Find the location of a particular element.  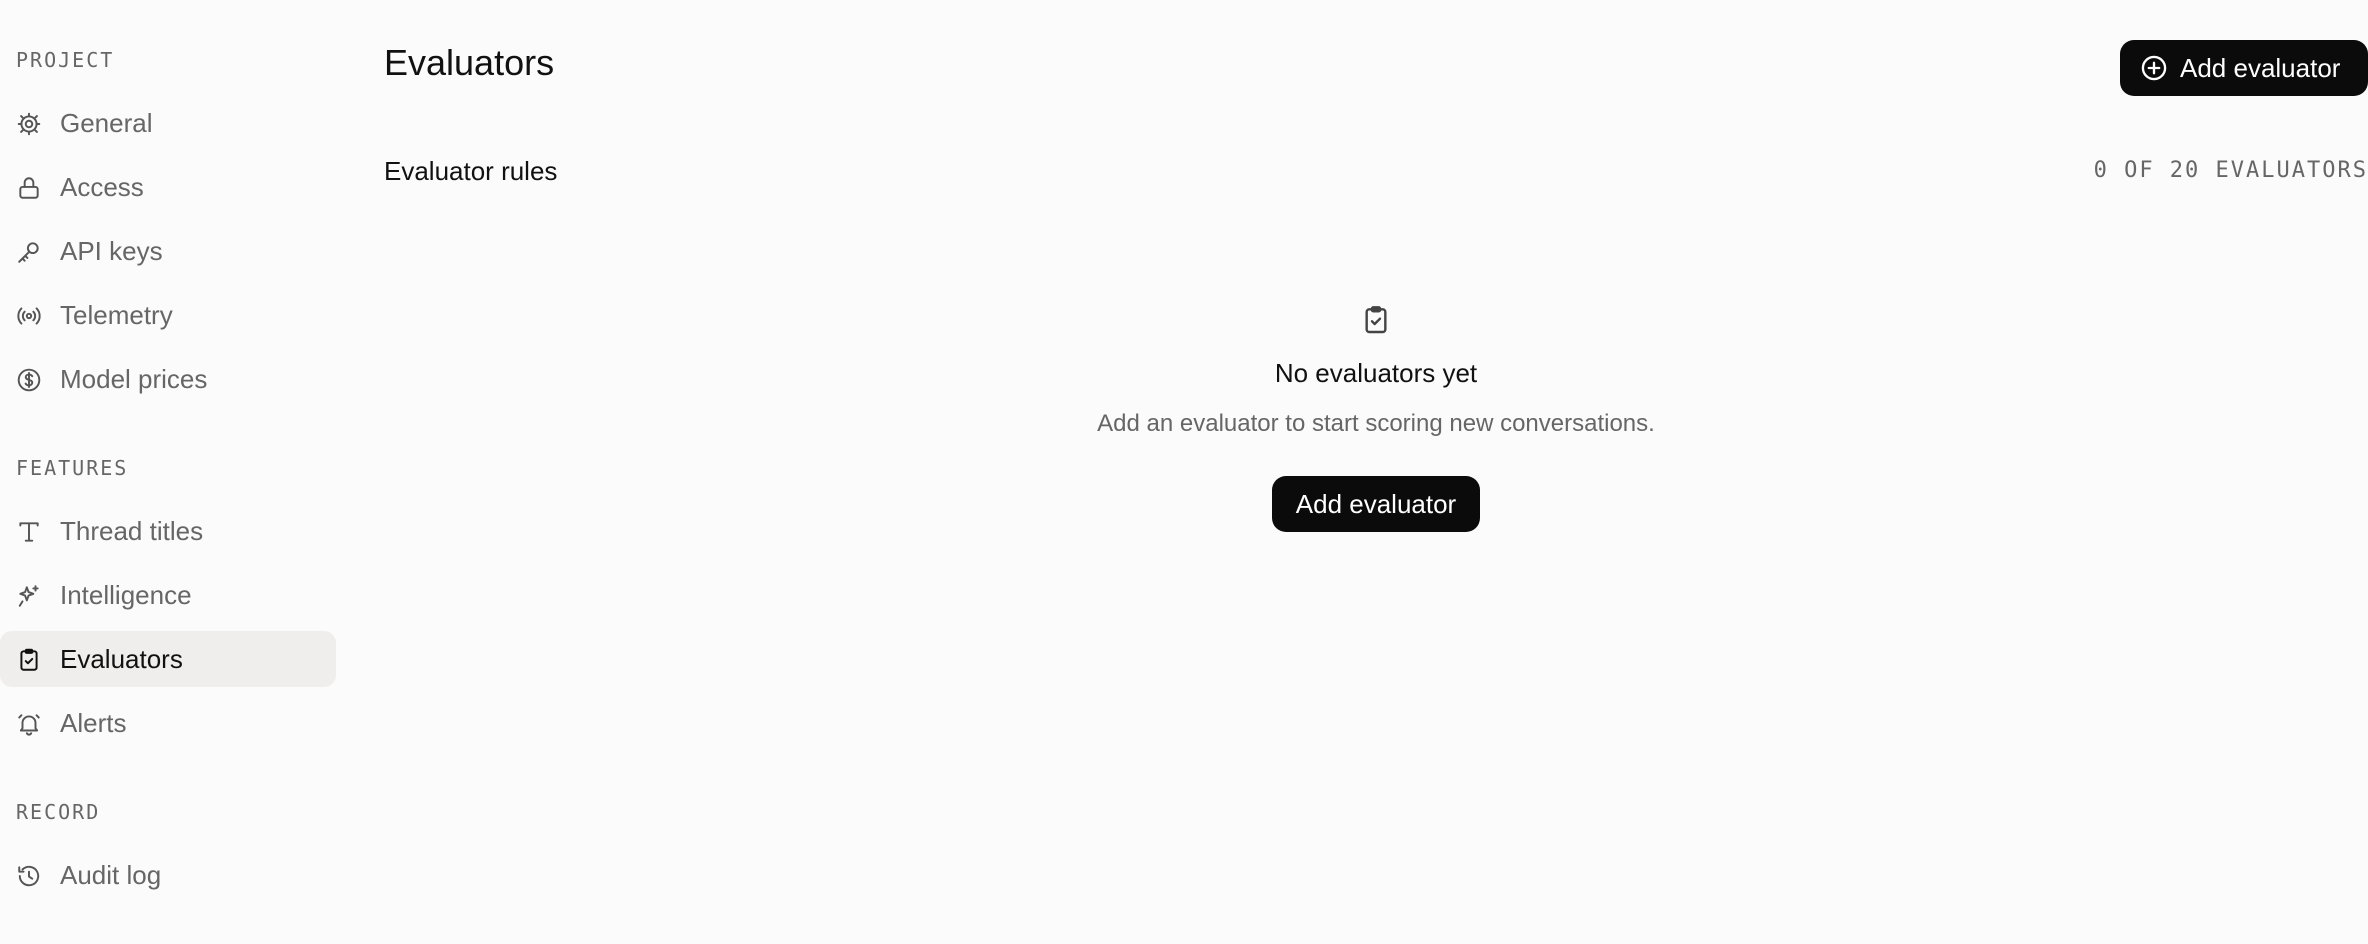

sidebar-item-audit-log: Audit log is located at coordinates (168, 875).